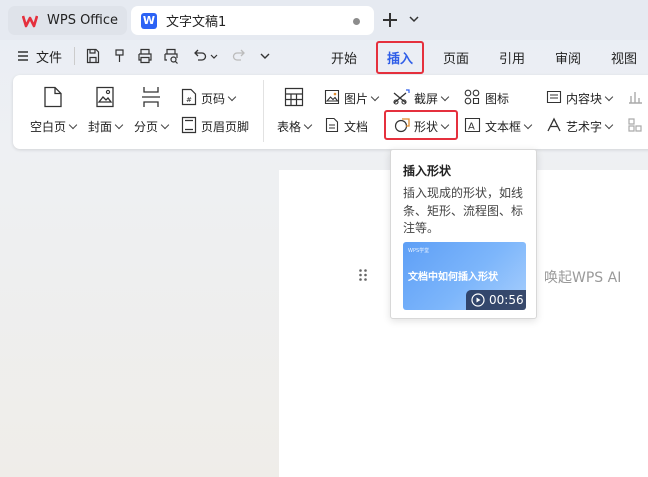 This screenshot has height=477, width=648. What do you see at coordinates (49, 56) in the screenshot?
I see `file-menu: 文件` at bounding box center [49, 56].